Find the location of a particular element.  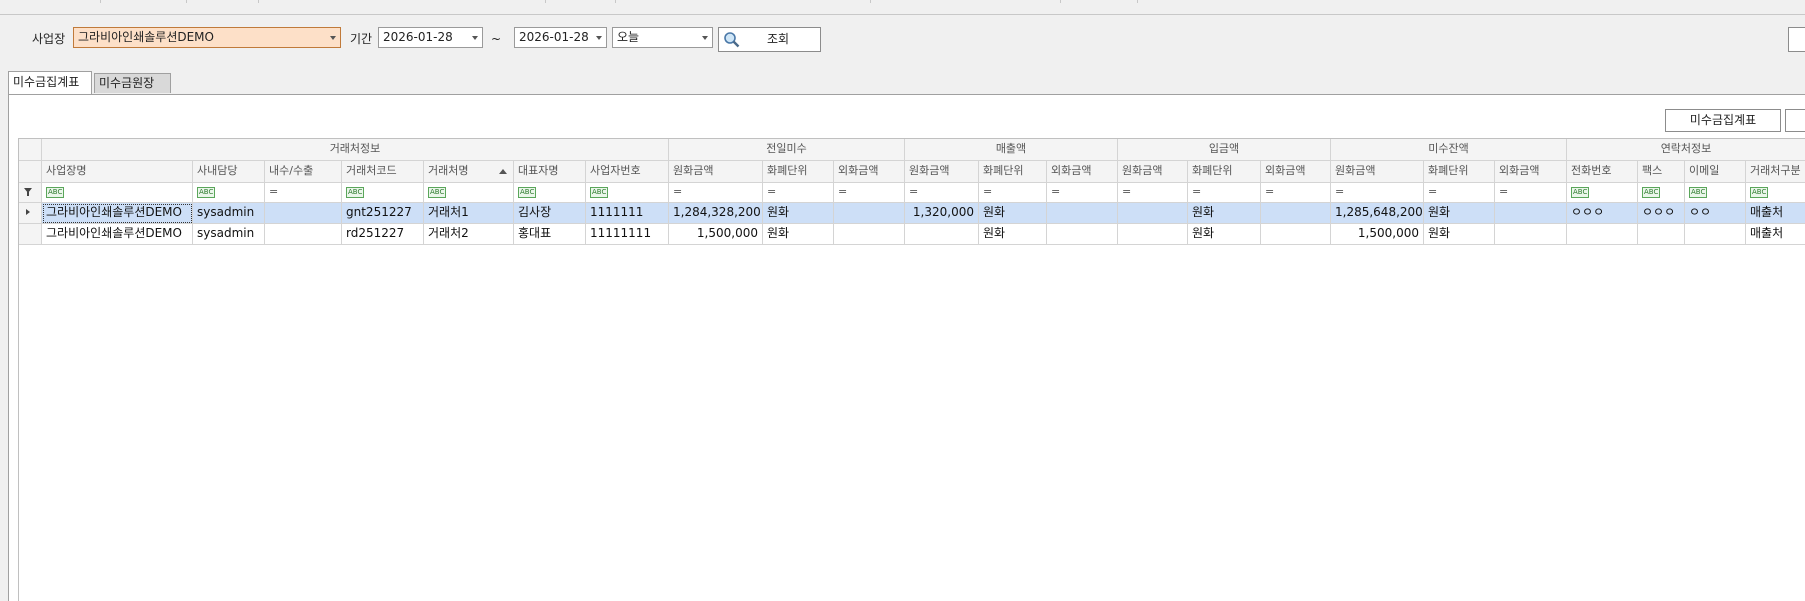

summary-report-button: 미수금집계표 is located at coordinates (1723, 120).